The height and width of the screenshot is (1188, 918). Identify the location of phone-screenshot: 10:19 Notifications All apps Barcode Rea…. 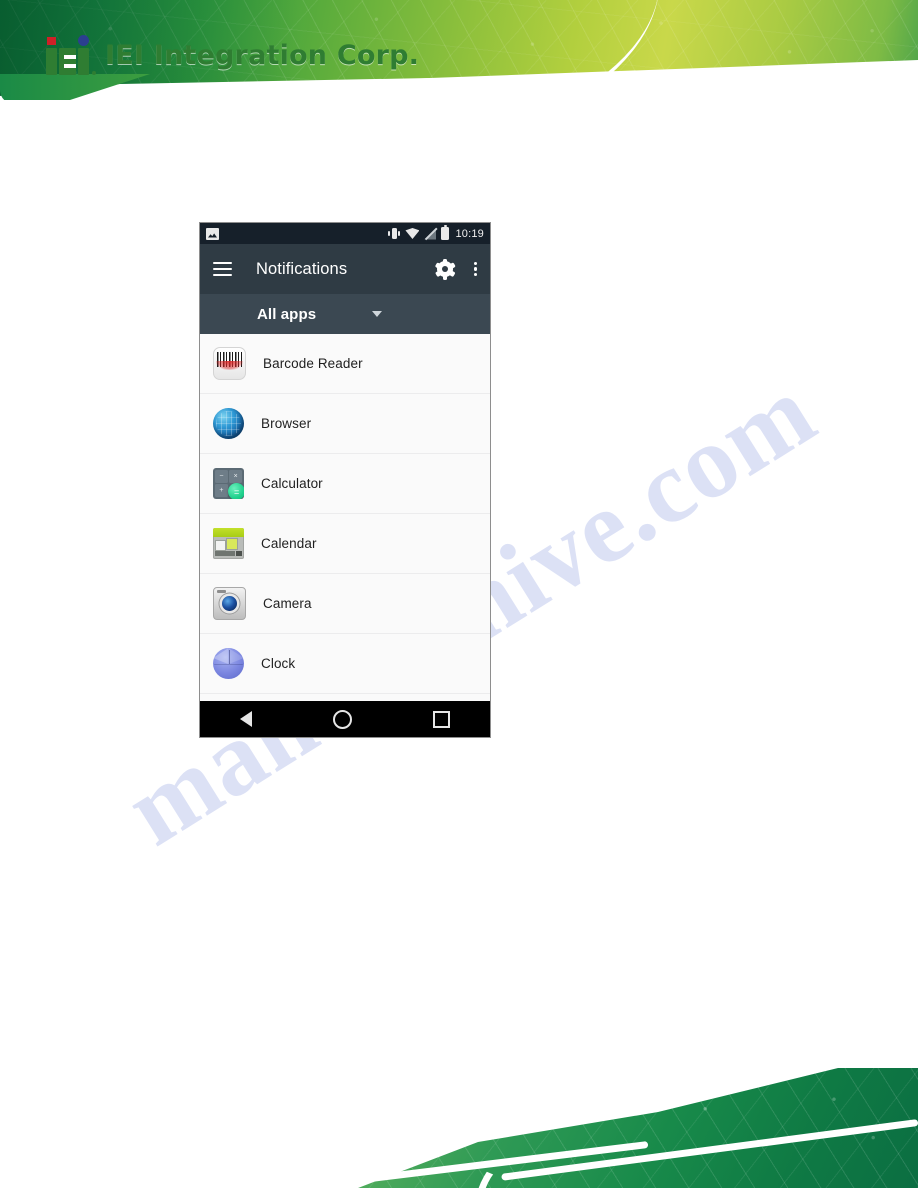
(345, 480).